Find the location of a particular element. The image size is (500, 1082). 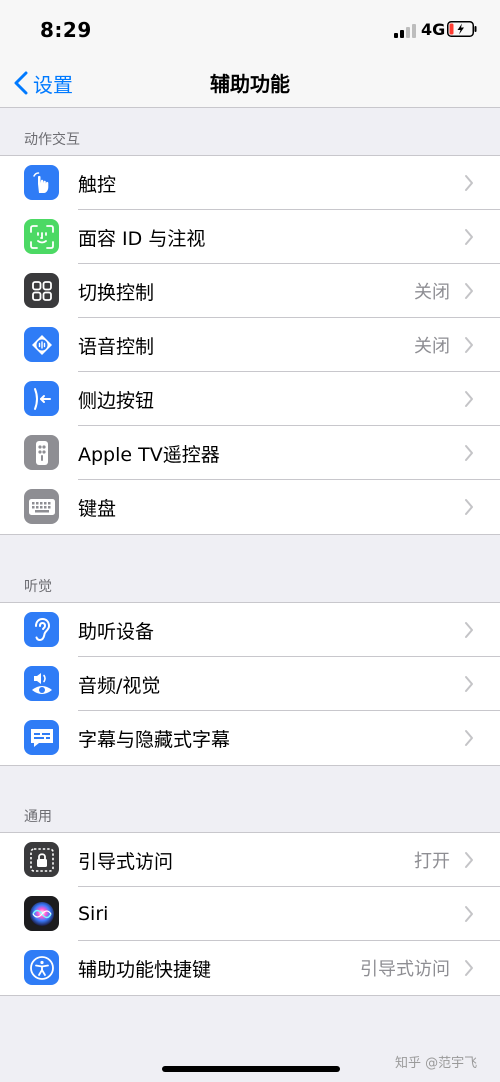

row-label: 面容 ID 与注视 is located at coordinates (142, 238).